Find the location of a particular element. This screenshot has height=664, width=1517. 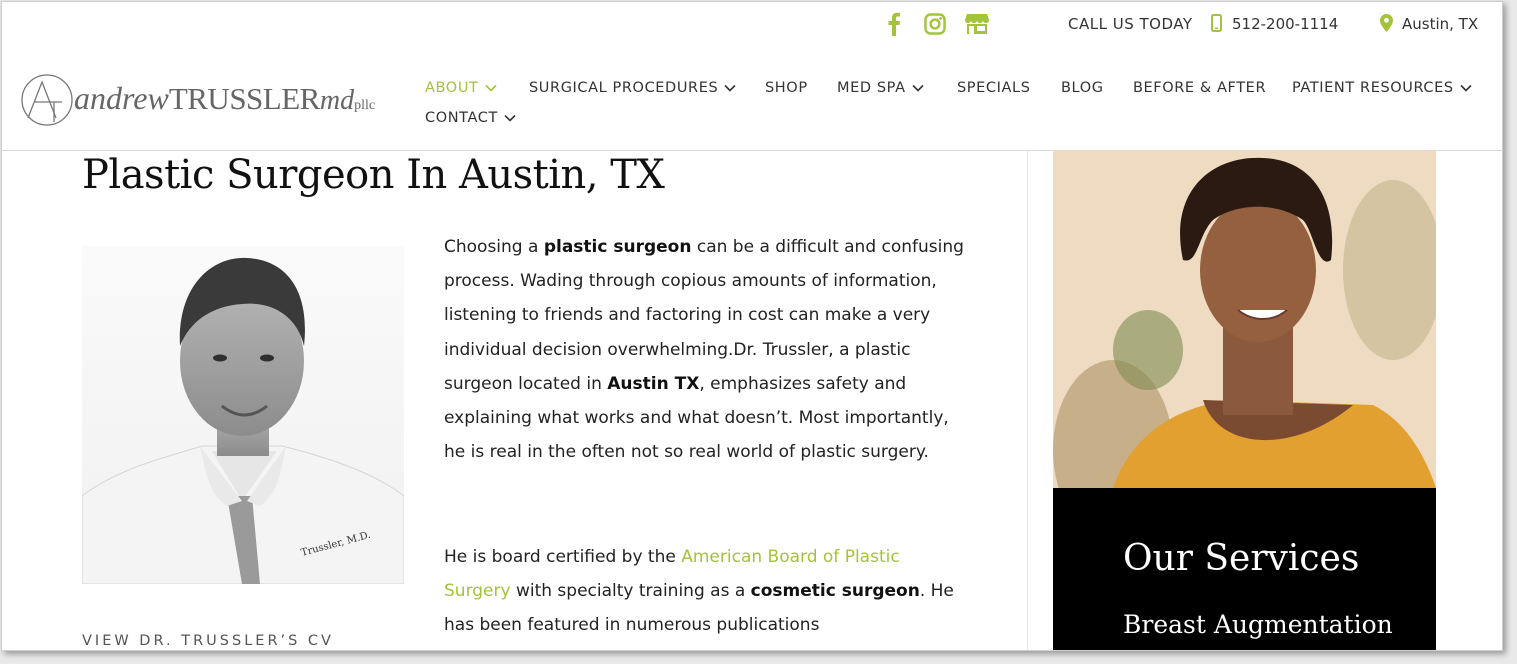

nav-shop-label: SHOP is located at coordinates (786, 88).